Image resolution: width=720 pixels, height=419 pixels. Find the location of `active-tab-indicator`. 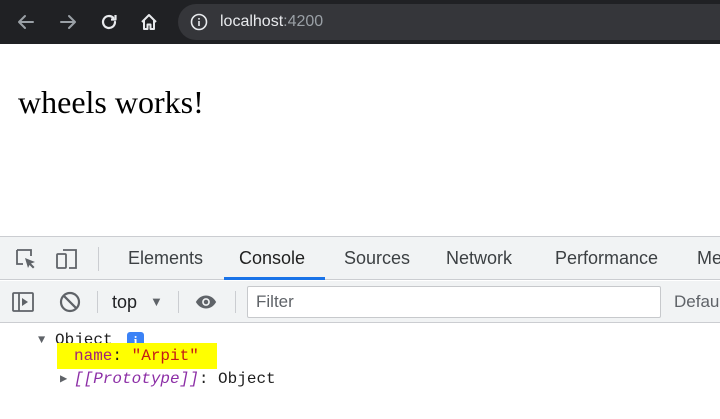

active-tab-indicator is located at coordinates (274, 278).